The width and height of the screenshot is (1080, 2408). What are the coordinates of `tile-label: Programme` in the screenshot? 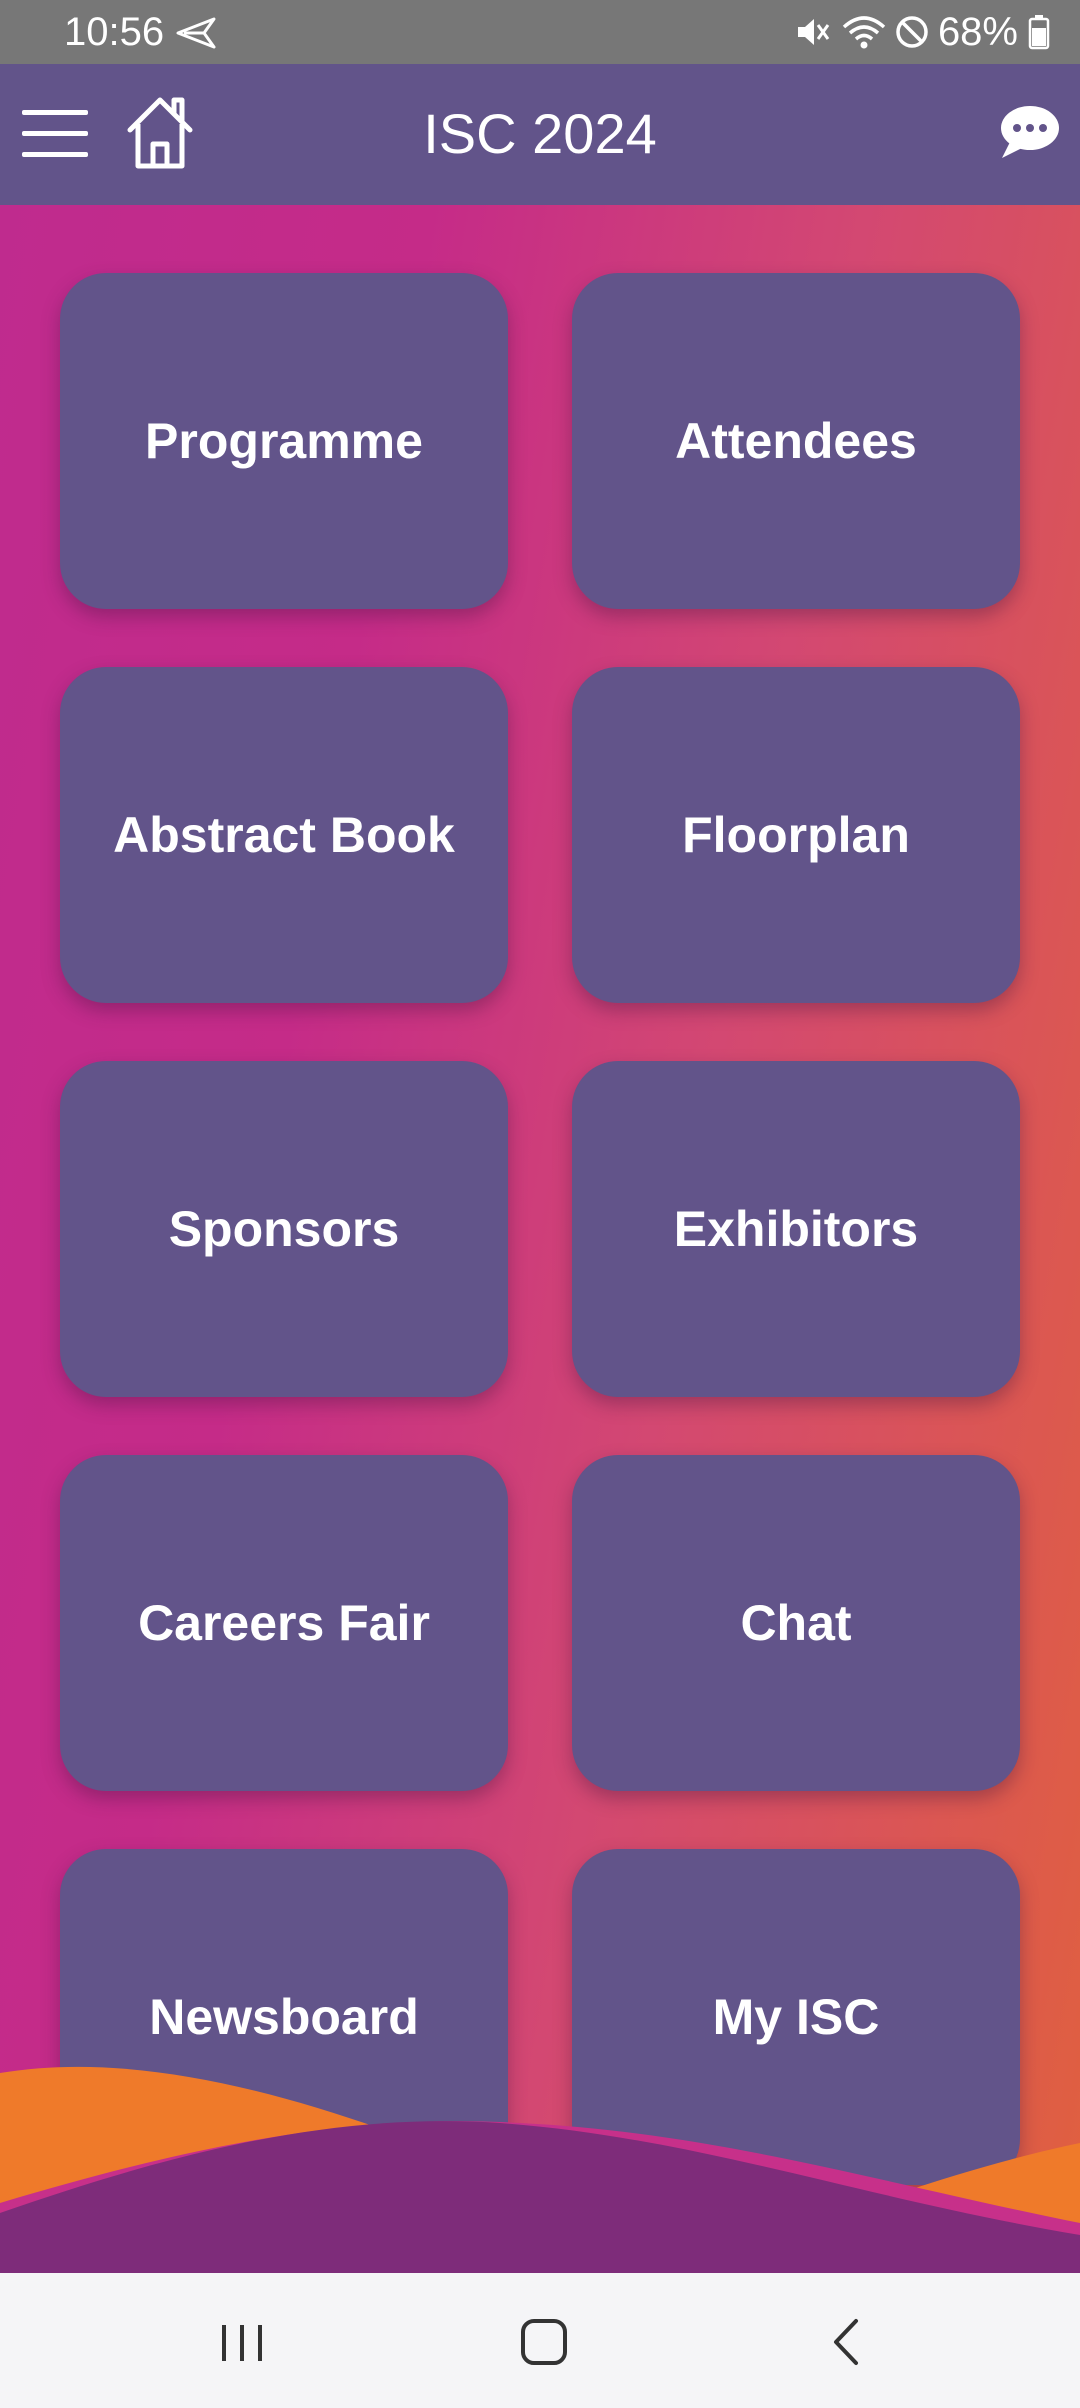 It's located at (284, 441).